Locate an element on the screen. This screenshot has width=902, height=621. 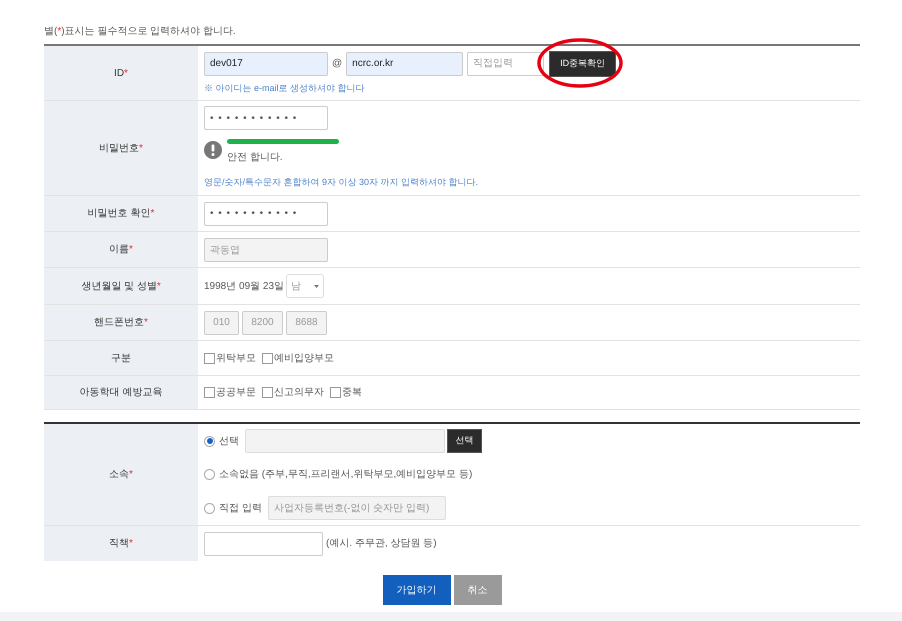
field-label: 직책* is located at coordinates (121, 544).